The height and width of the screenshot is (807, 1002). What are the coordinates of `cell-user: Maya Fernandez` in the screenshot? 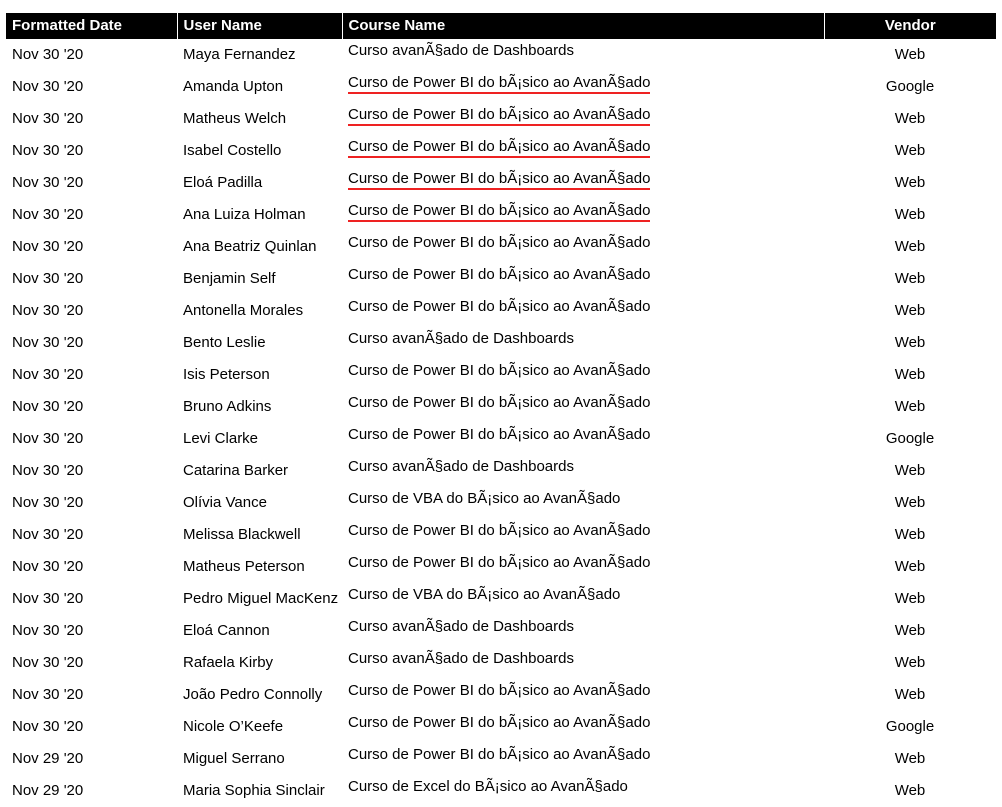 It's located at (259, 55).